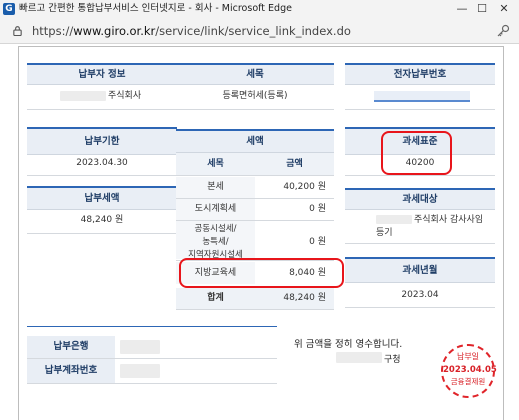  What do you see at coordinates (359, 357) in the screenshot?
I see `office-name-redacted` at bounding box center [359, 357].